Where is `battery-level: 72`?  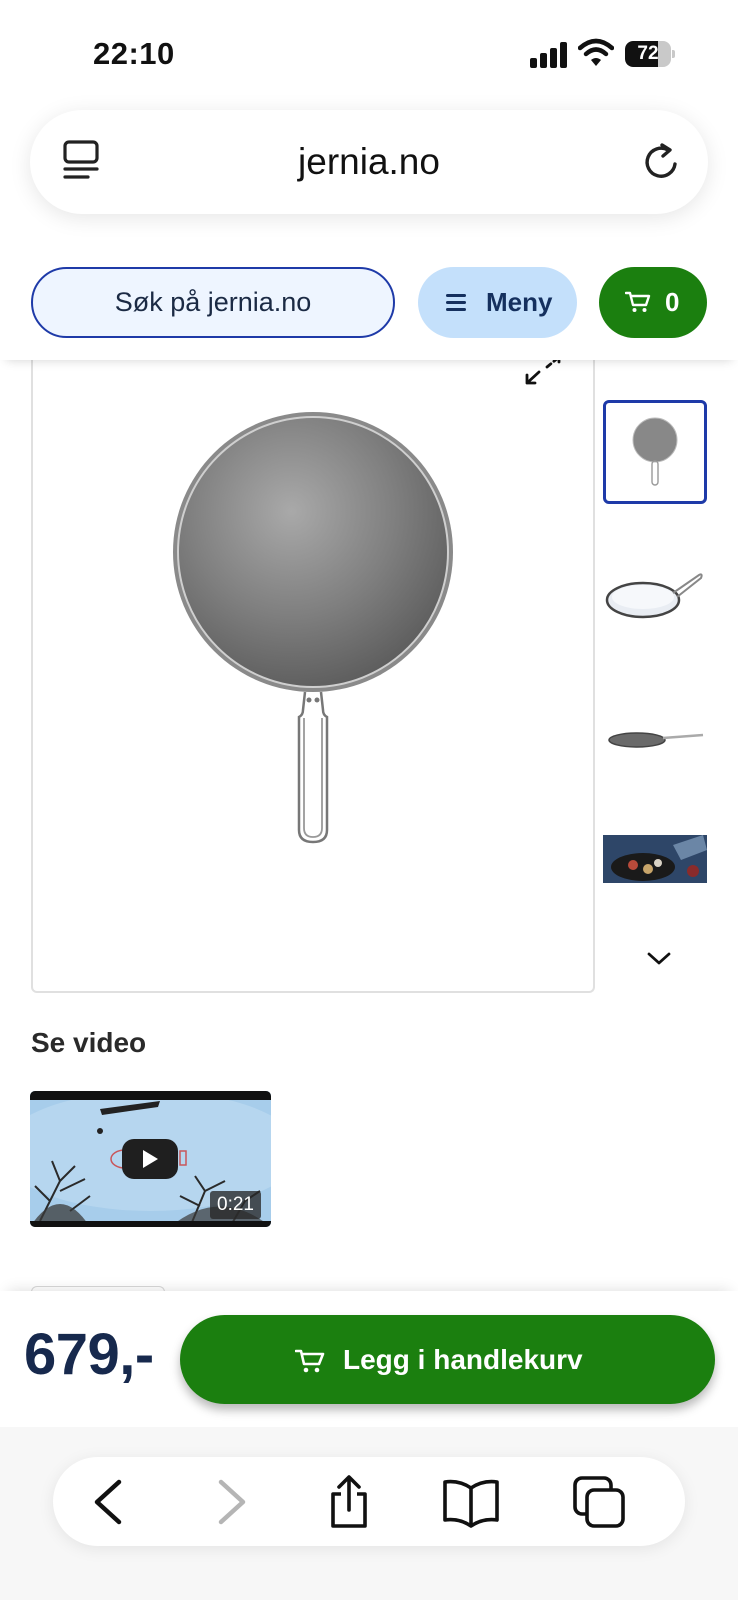
battery-level: 72 is located at coordinates (648, 53).